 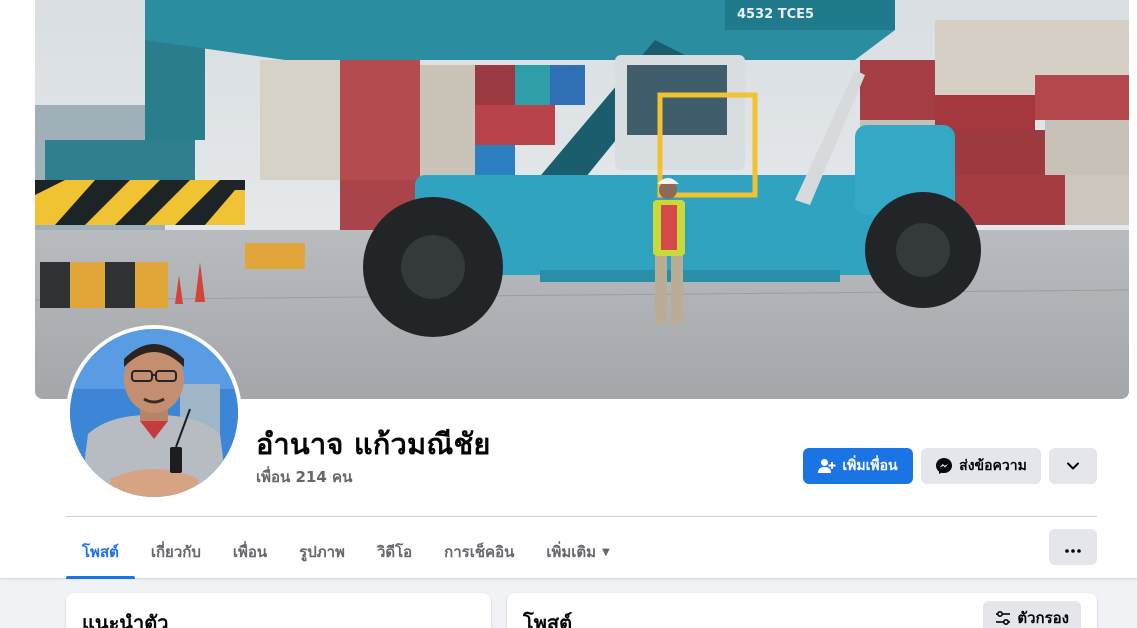 I want to click on tab-label: การเช็คอิน, so click(x=479, y=552).